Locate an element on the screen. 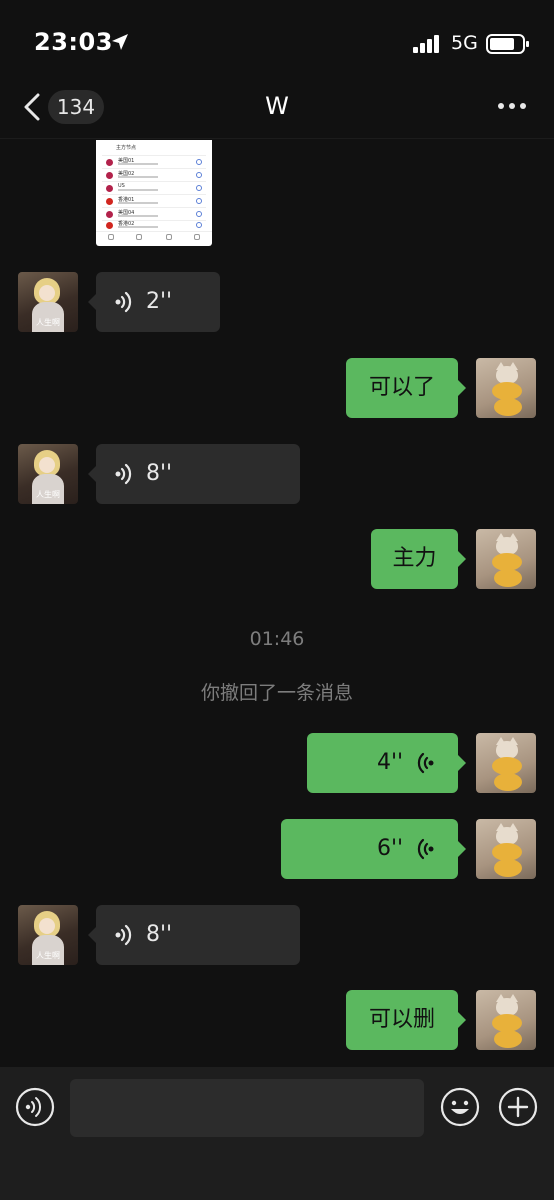  location-arrow-icon is located at coordinates (120, 42).